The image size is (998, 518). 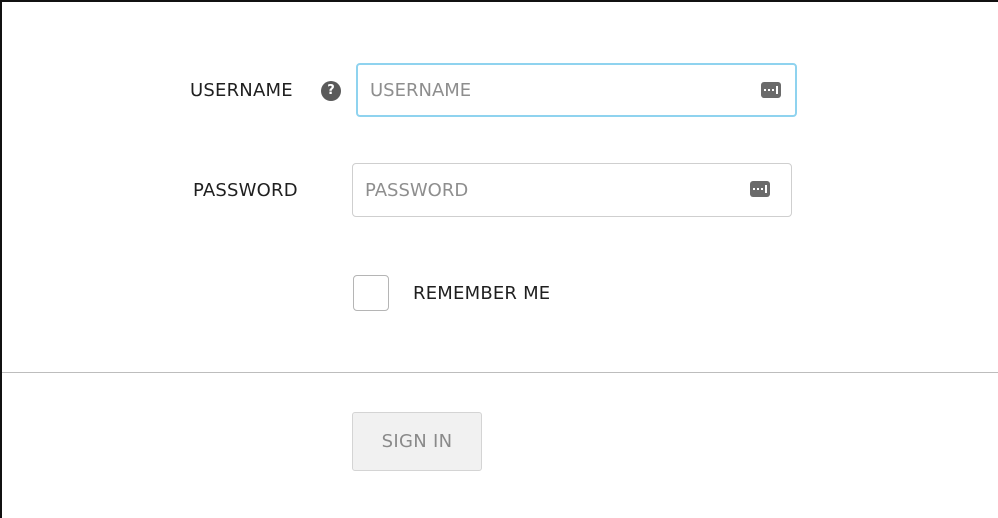 I want to click on password-label: PASSWORD, so click(x=245, y=190).